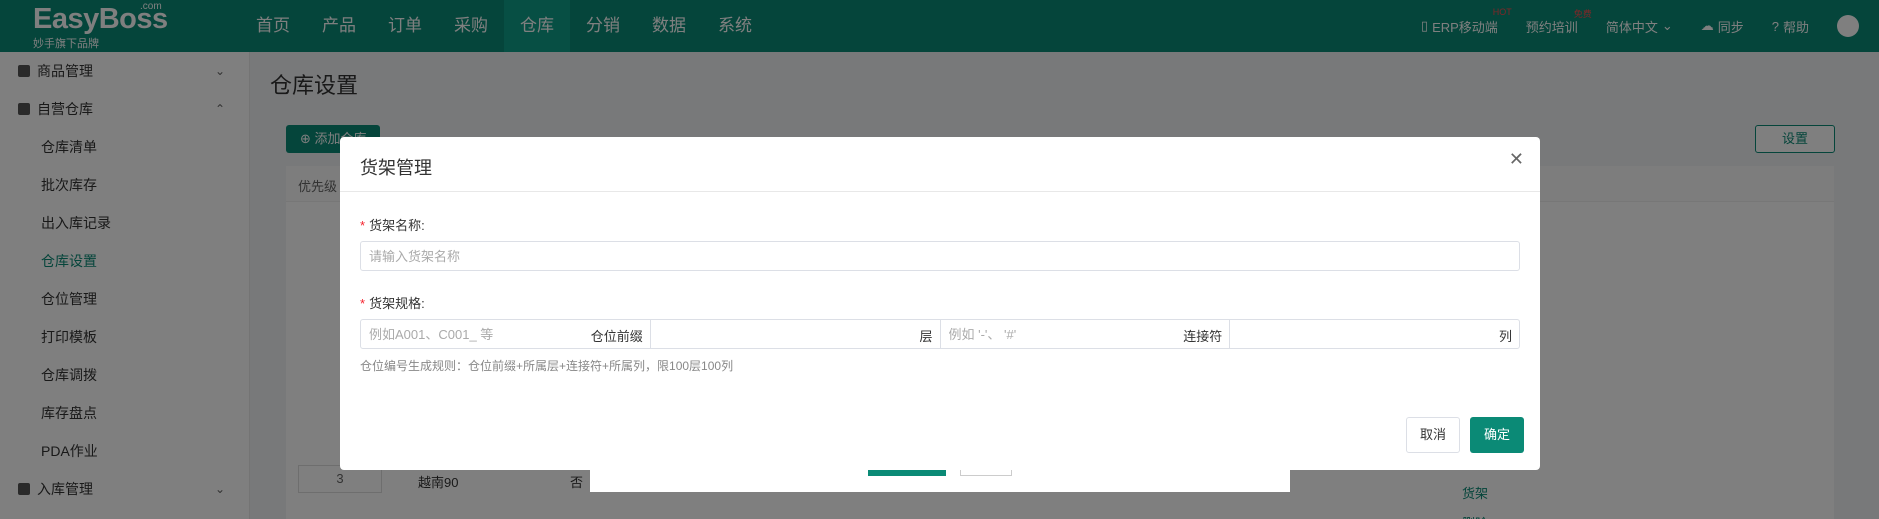 This screenshot has width=1879, height=519. I want to click on column-suffix: 列, so click(1505, 336).